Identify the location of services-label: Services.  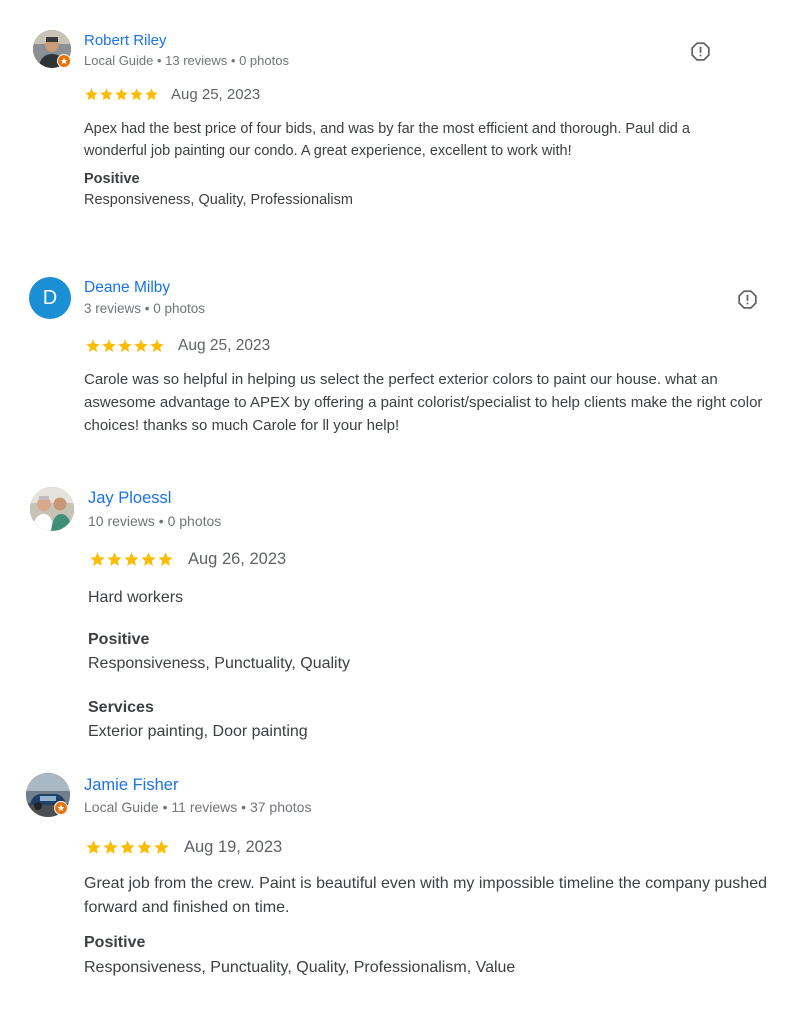
(121, 707).